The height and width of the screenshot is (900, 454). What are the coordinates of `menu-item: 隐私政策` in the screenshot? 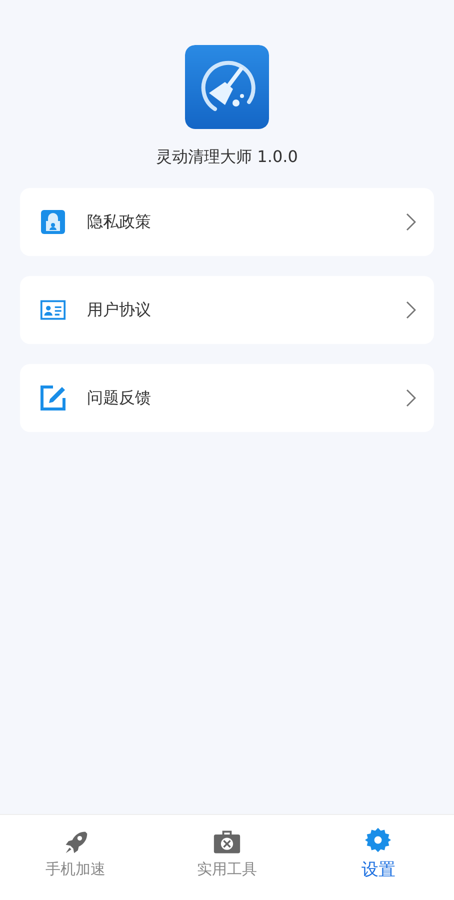 It's located at (227, 222).